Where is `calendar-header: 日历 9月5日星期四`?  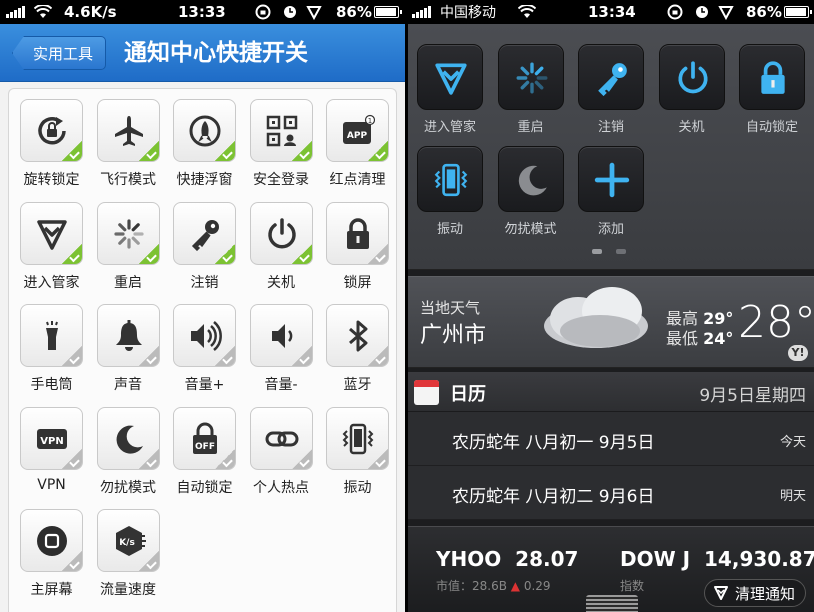
calendar-header: 日历 9月5日星期四 is located at coordinates (611, 392).